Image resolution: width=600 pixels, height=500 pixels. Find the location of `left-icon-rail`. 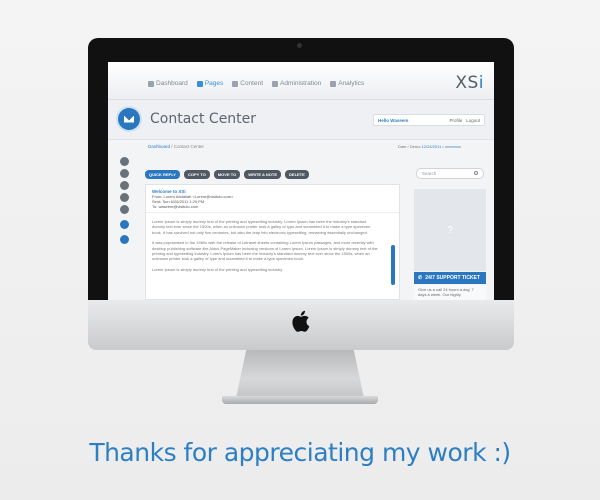

left-icon-rail is located at coordinates (124, 200).